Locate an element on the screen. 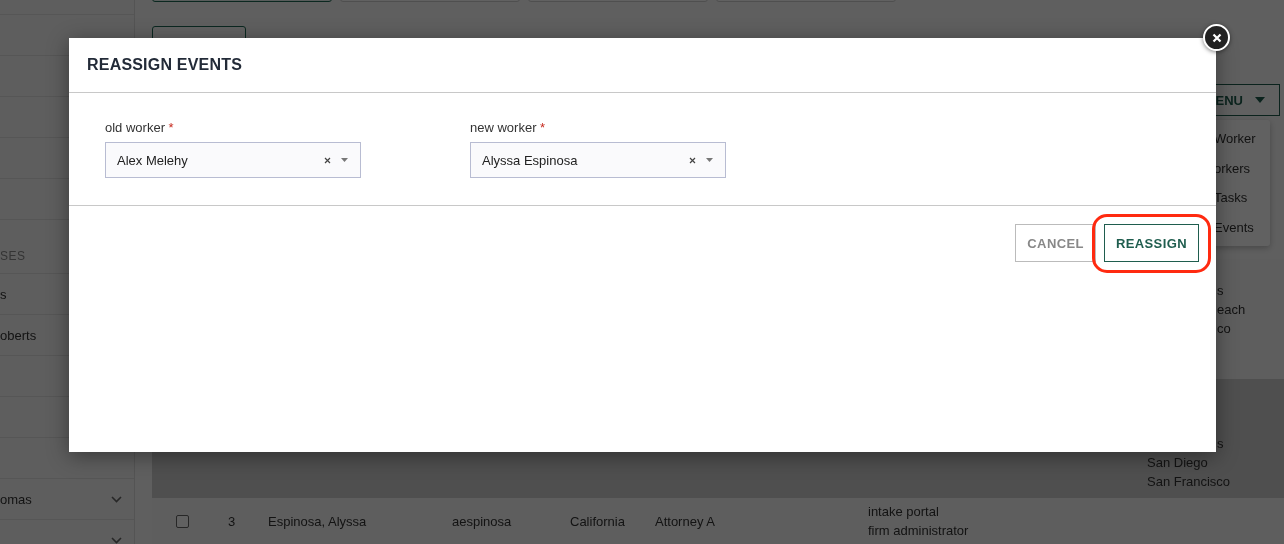 The height and width of the screenshot is (544, 1284). select-field: Alex Melehy is located at coordinates (233, 160).